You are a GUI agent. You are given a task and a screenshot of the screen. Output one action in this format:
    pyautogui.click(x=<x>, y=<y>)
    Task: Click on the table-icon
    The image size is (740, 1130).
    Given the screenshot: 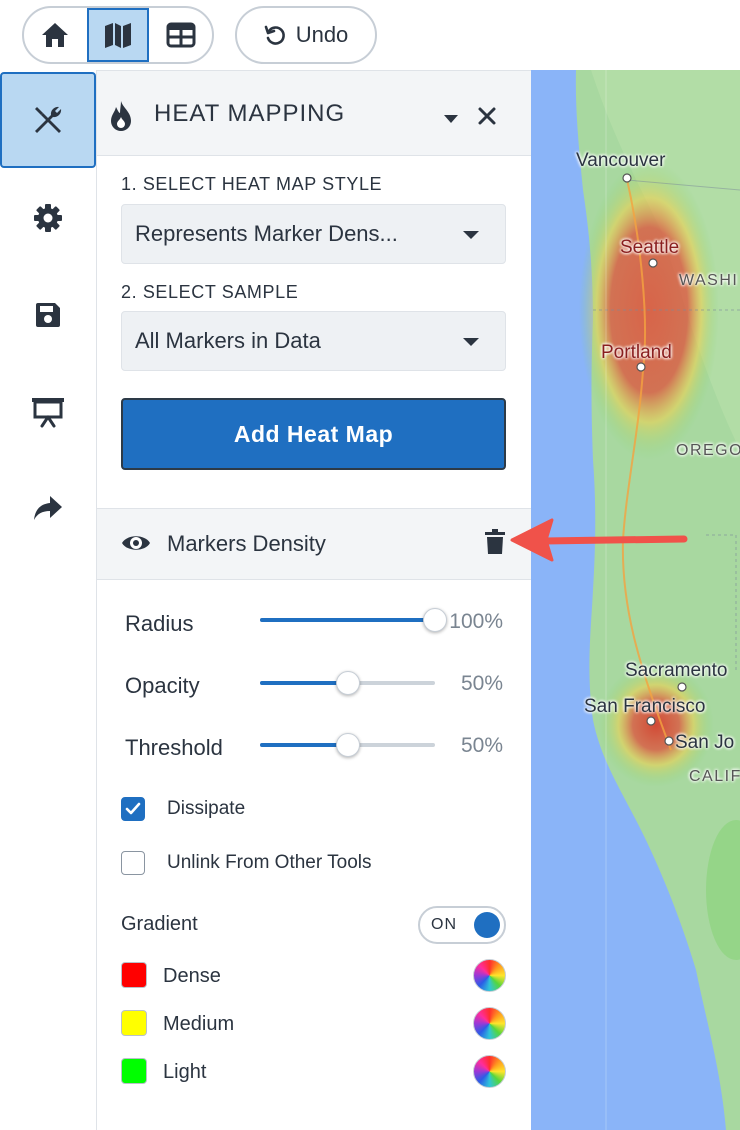 What is the action you would take?
    pyautogui.click(x=181, y=35)
    